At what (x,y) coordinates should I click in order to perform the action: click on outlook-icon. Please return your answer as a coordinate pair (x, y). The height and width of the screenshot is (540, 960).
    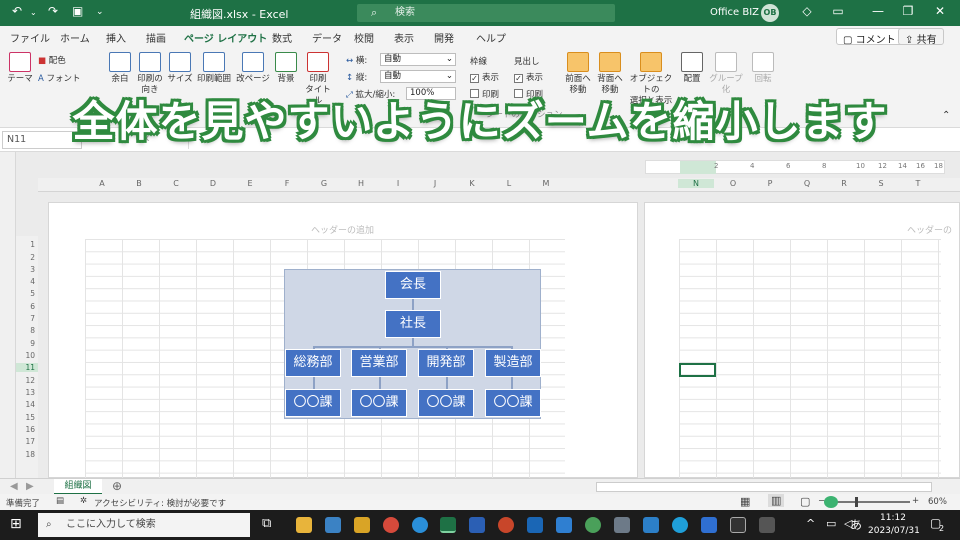
    Looking at the image, I should click on (535, 525).